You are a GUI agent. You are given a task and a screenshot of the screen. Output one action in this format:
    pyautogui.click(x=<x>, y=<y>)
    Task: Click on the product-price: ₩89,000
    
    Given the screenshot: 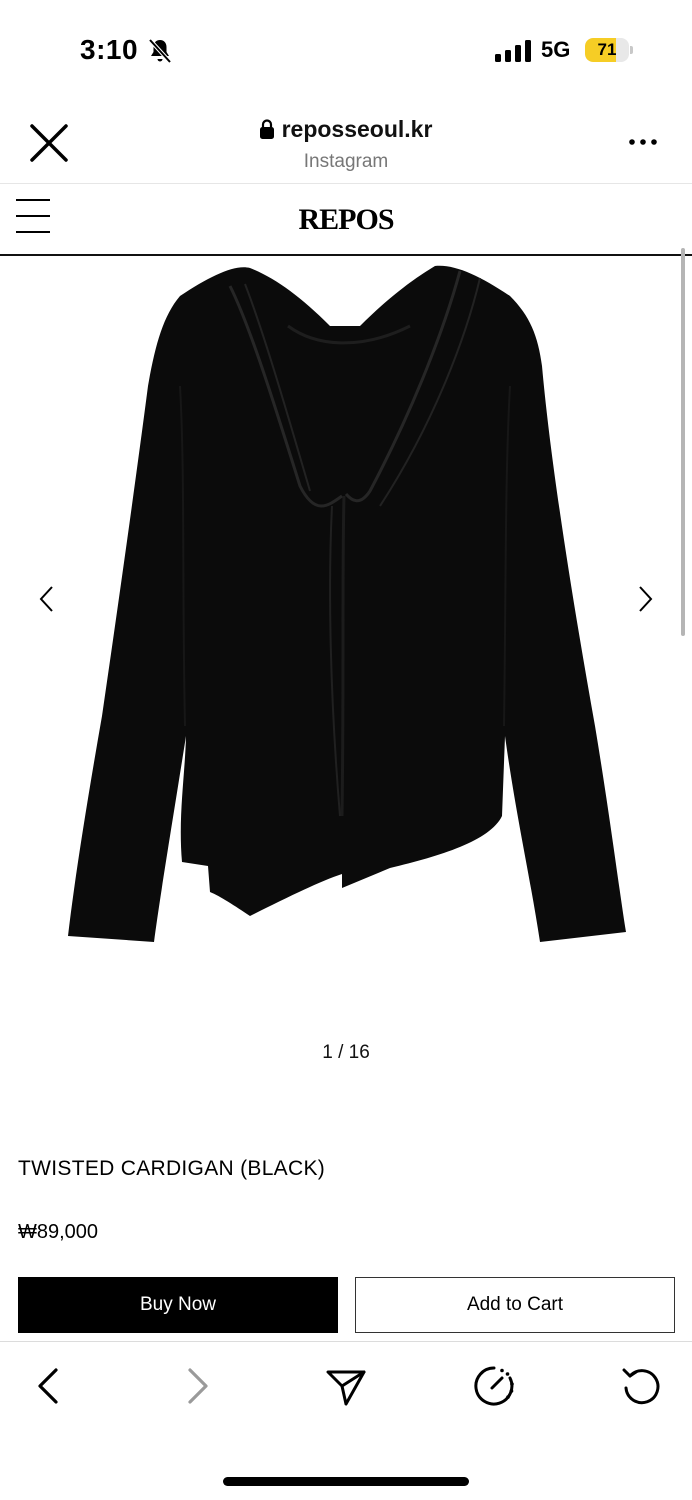 What is the action you would take?
    pyautogui.click(x=58, y=1232)
    